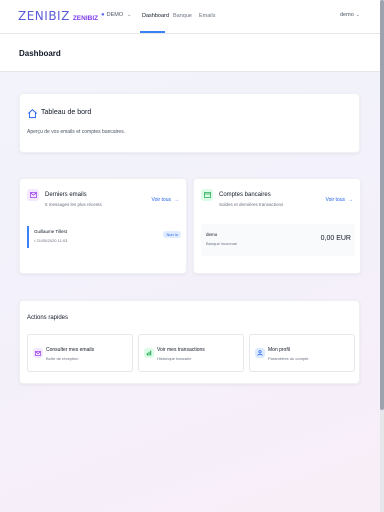 Image resolution: width=384 pixels, height=512 pixels. What do you see at coordinates (70, 350) in the screenshot?
I see `action-label: Consulter mes emails` at bounding box center [70, 350].